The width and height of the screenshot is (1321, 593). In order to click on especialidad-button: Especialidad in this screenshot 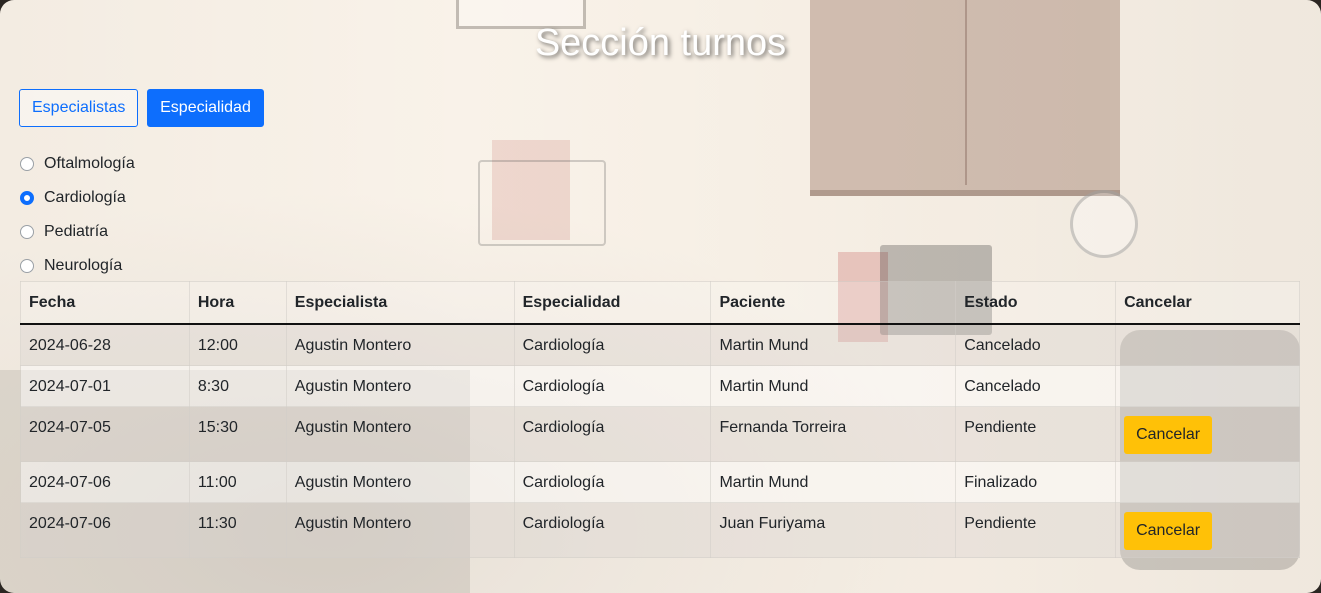, I will do `click(205, 108)`.